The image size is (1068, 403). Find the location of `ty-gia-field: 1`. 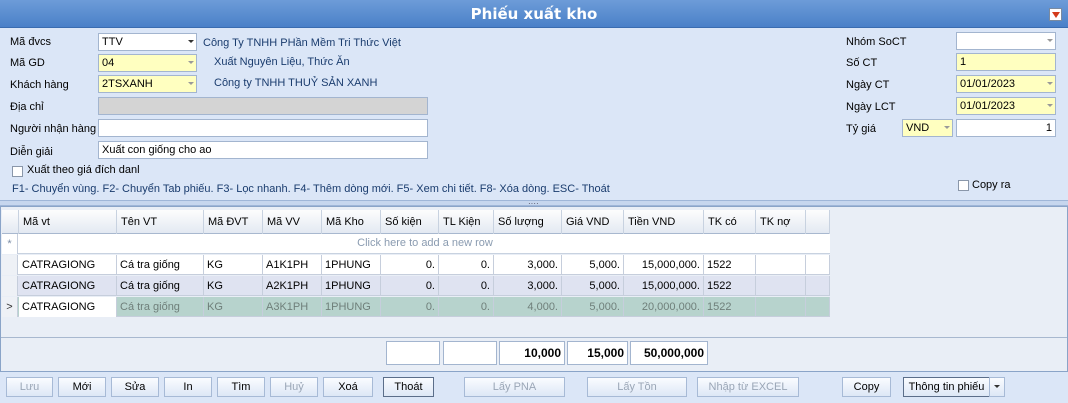

ty-gia-field: 1 is located at coordinates (1006, 128).